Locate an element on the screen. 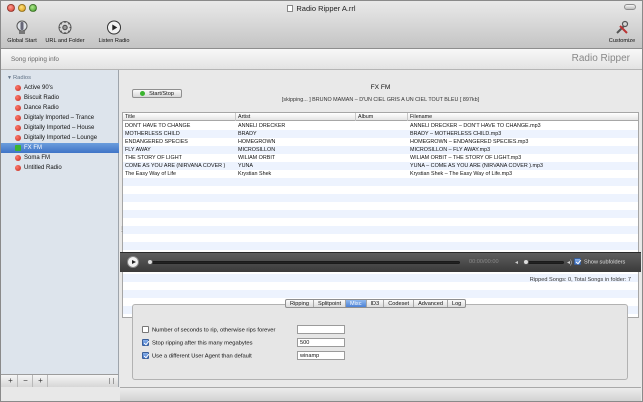  option-stop-after-megabytes: Stop ripping after this many megabytes is located at coordinates (197, 343).